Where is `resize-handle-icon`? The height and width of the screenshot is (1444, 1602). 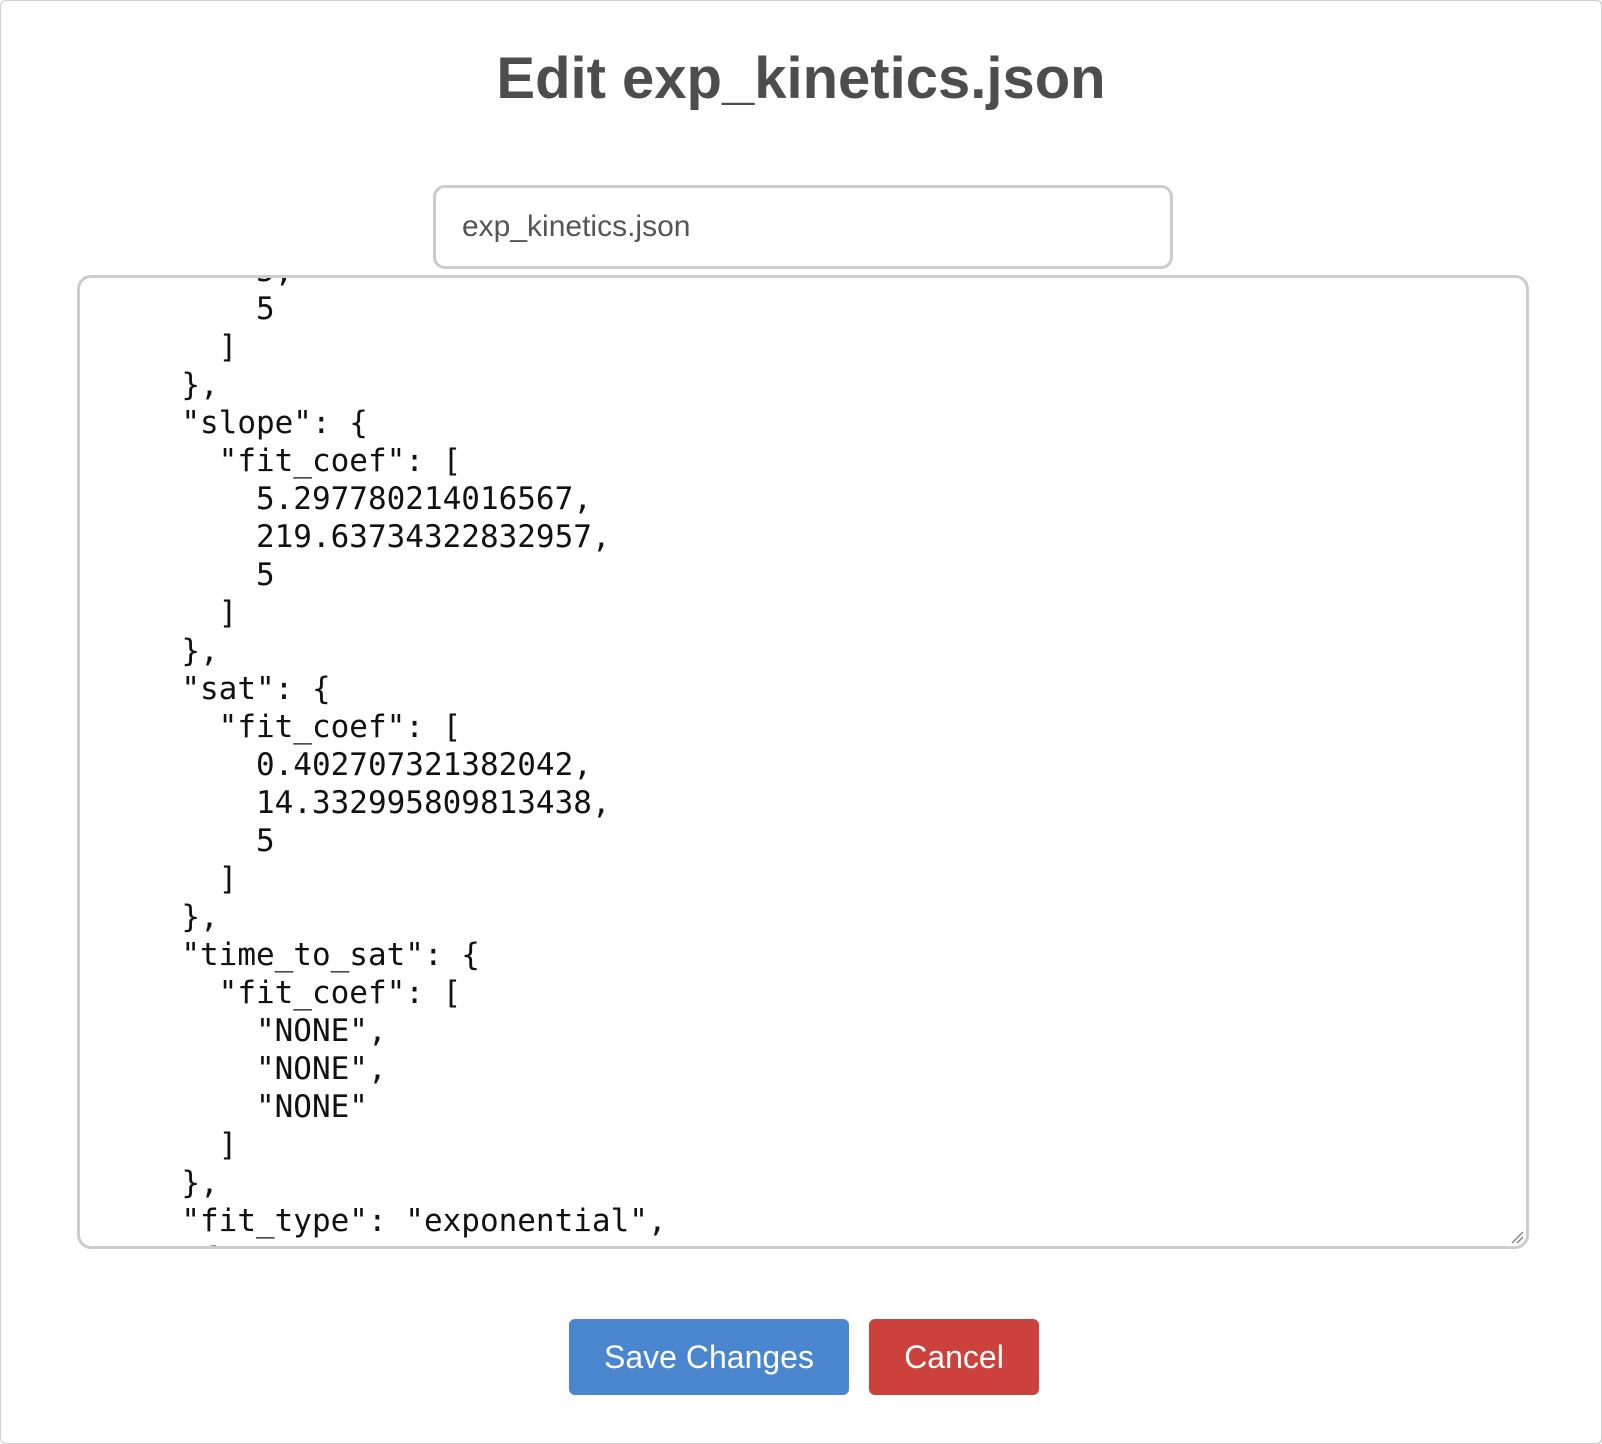
resize-handle-icon is located at coordinates (1516, 1236).